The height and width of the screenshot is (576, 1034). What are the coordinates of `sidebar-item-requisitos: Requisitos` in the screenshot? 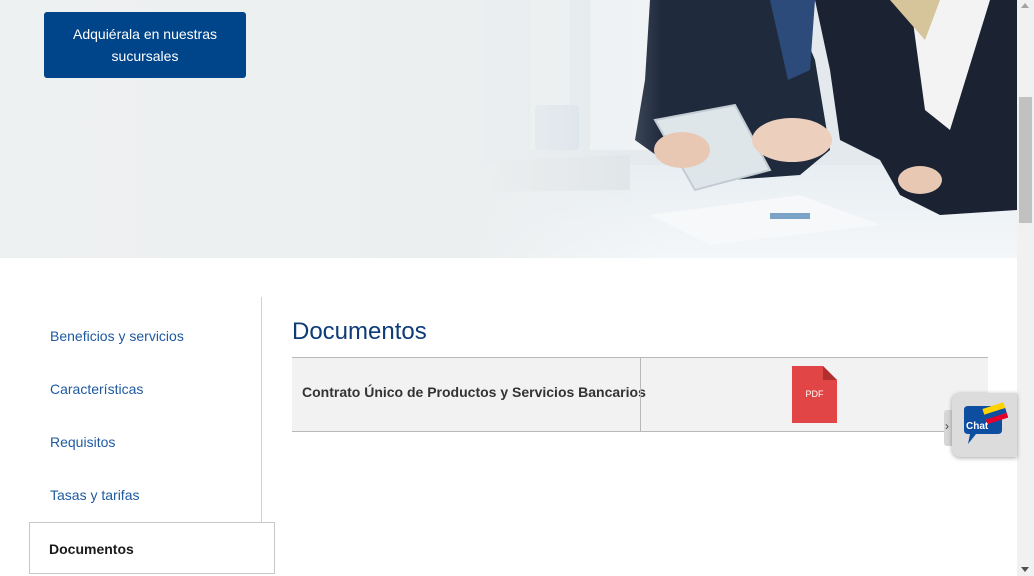 It's located at (82, 442).